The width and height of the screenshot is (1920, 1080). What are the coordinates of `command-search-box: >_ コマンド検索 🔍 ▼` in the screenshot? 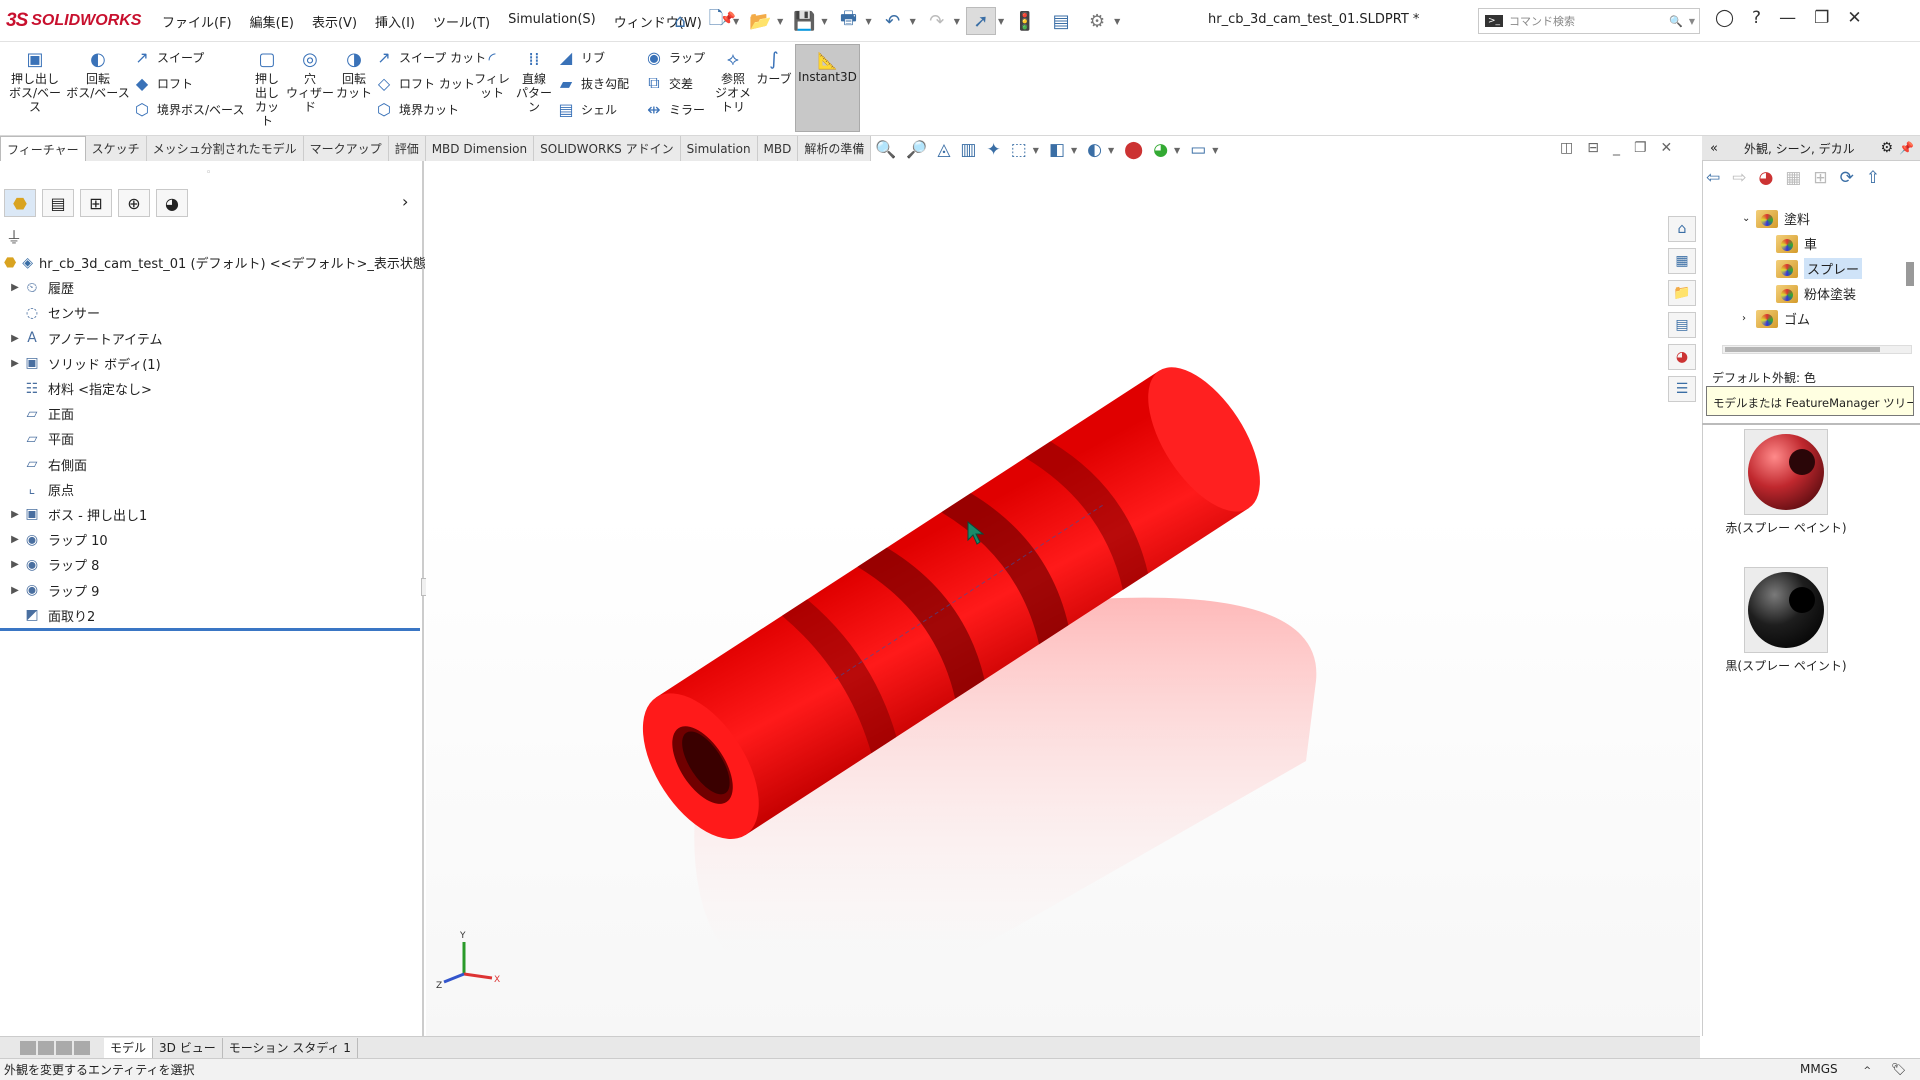 It's located at (1589, 21).